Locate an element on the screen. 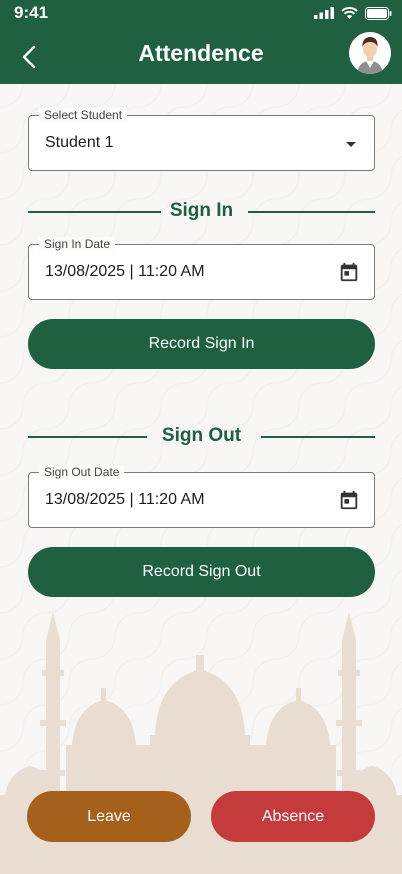  avatar-image is located at coordinates (370, 53).